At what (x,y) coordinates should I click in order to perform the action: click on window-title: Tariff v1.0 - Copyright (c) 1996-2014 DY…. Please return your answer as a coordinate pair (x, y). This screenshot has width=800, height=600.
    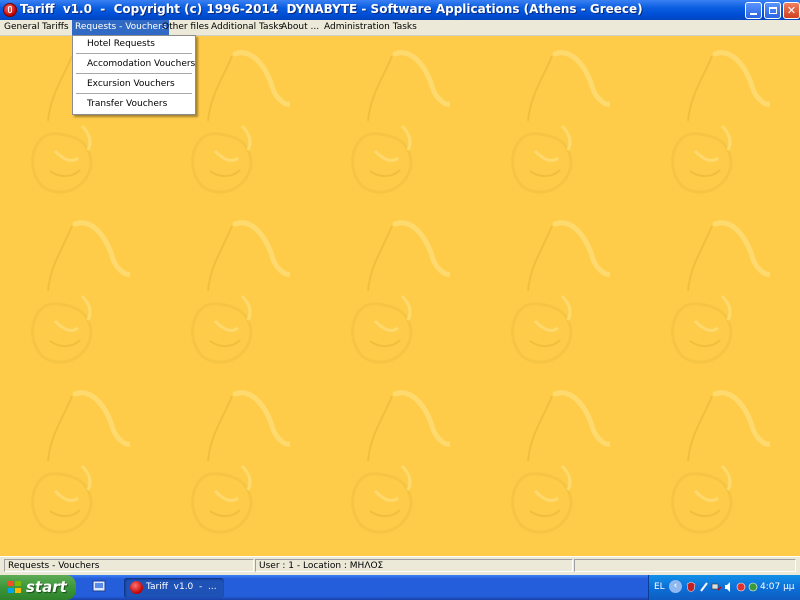
    Looking at the image, I should click on (331, 9).